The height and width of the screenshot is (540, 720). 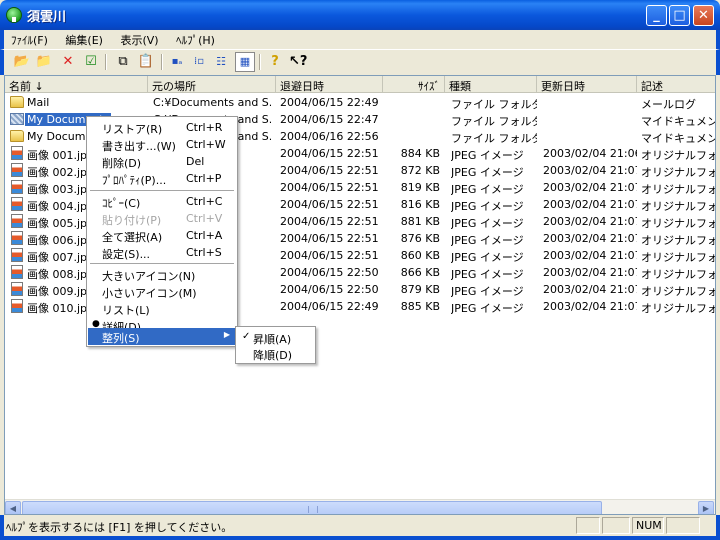 I want to click on row-name: 画像 005.jpg, so click(x=60, y=223).